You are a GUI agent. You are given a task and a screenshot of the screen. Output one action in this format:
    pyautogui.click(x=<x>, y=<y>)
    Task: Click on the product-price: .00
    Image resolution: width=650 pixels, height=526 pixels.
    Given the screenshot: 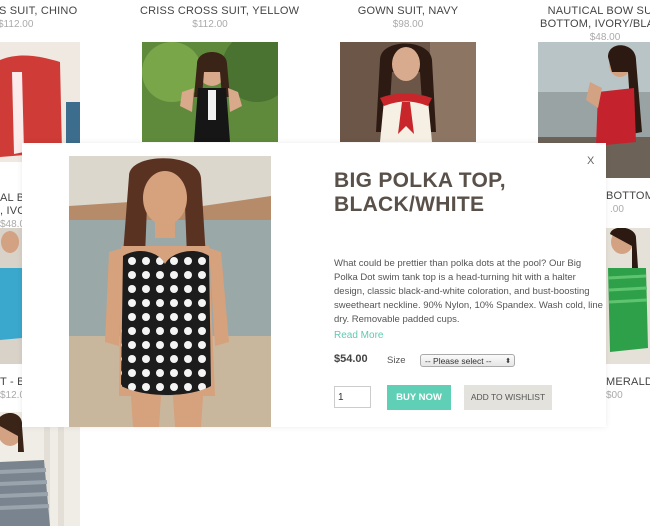 What is the action you would take?
    pyautogui.click(x=617, y=209)
    